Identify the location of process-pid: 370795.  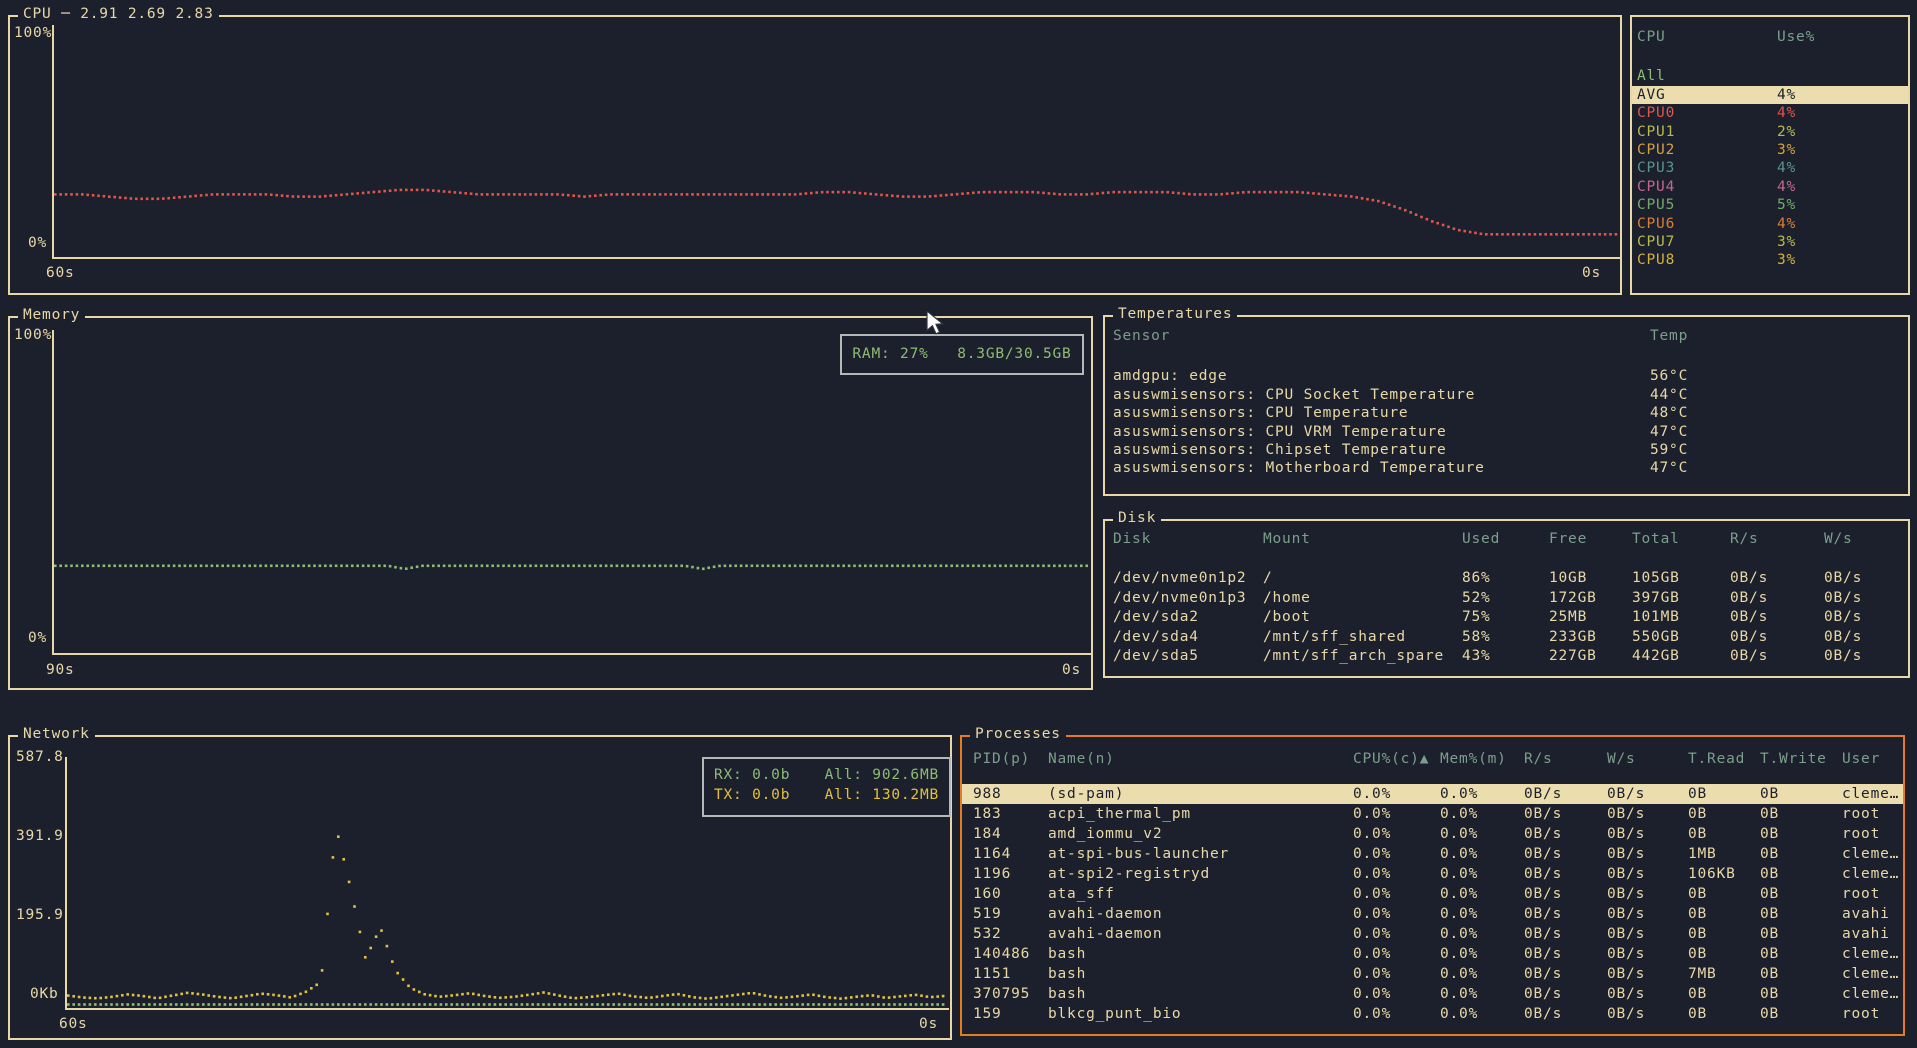
(1002, 994).